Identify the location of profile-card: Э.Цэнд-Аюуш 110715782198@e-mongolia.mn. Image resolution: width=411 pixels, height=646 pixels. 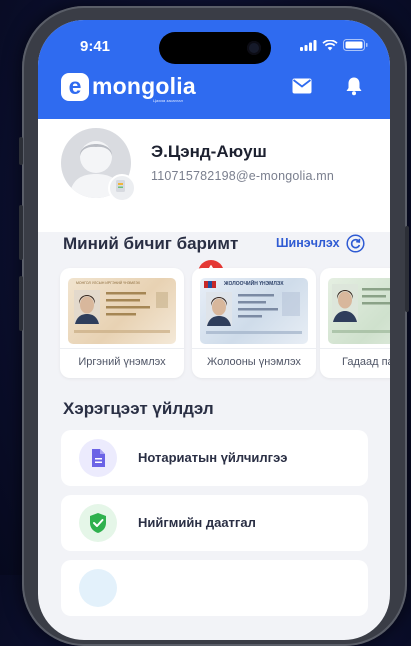
(214, 175).